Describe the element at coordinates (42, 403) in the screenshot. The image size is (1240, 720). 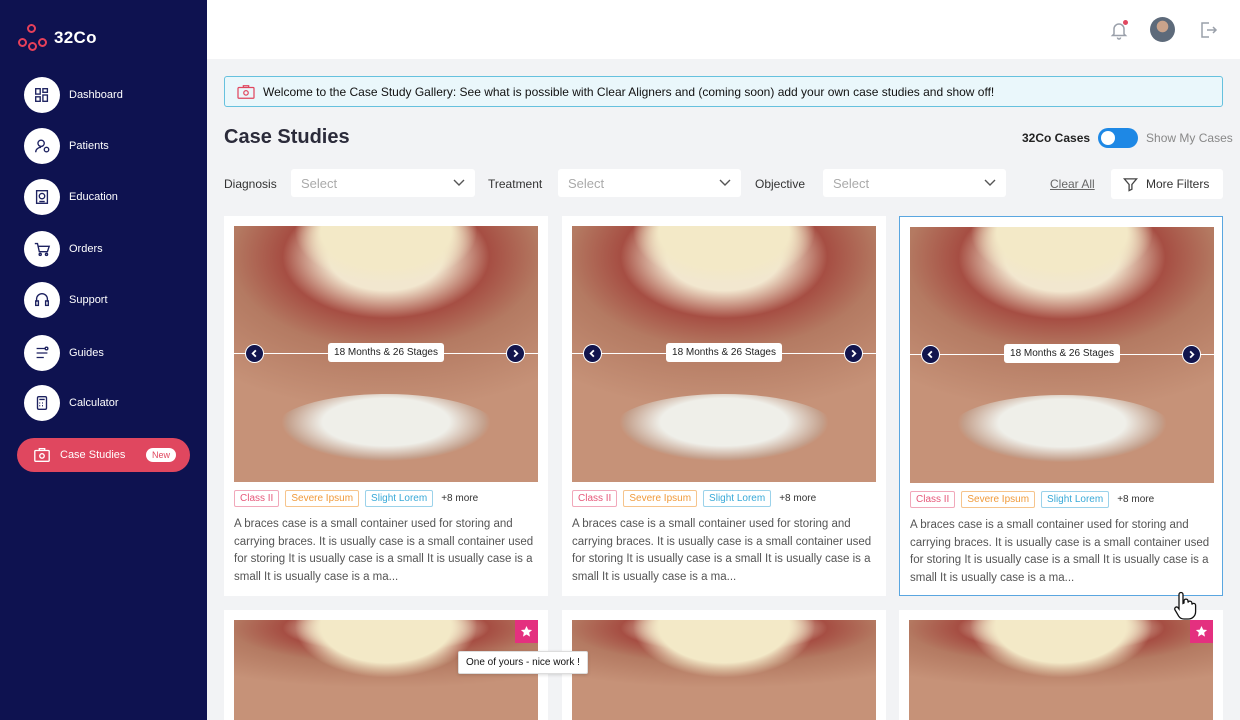
I see `calculator-icon` at that location.